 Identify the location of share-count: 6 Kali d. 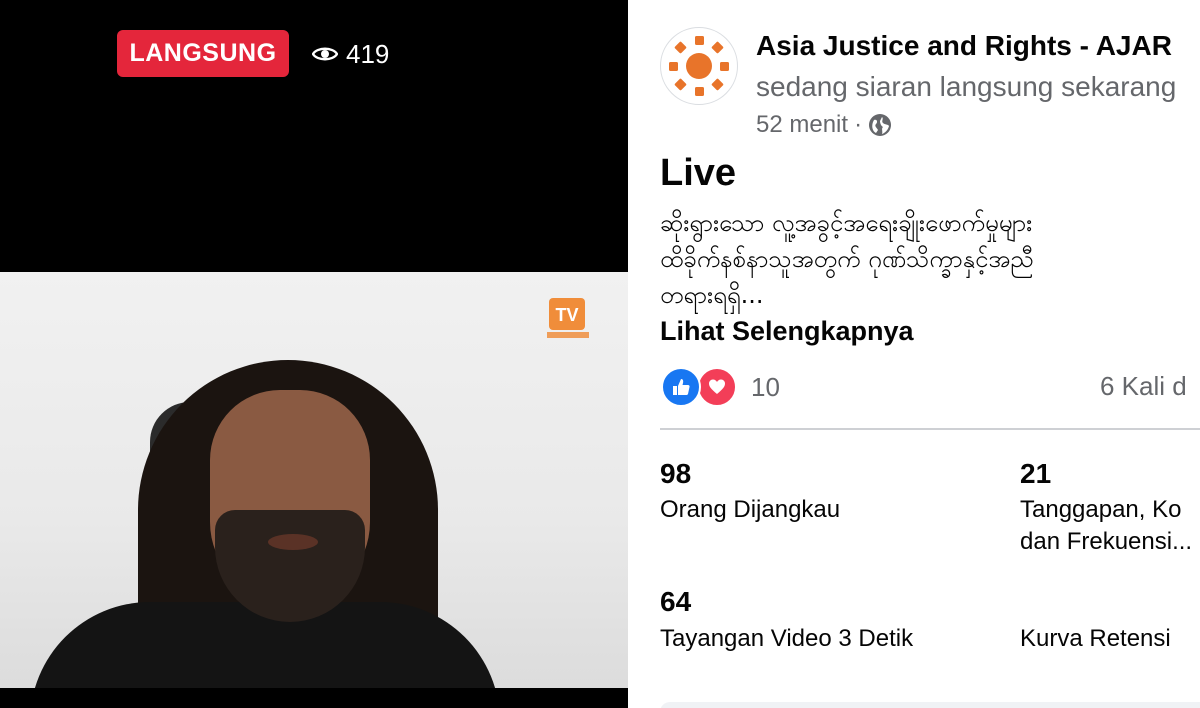
(1143, 386).